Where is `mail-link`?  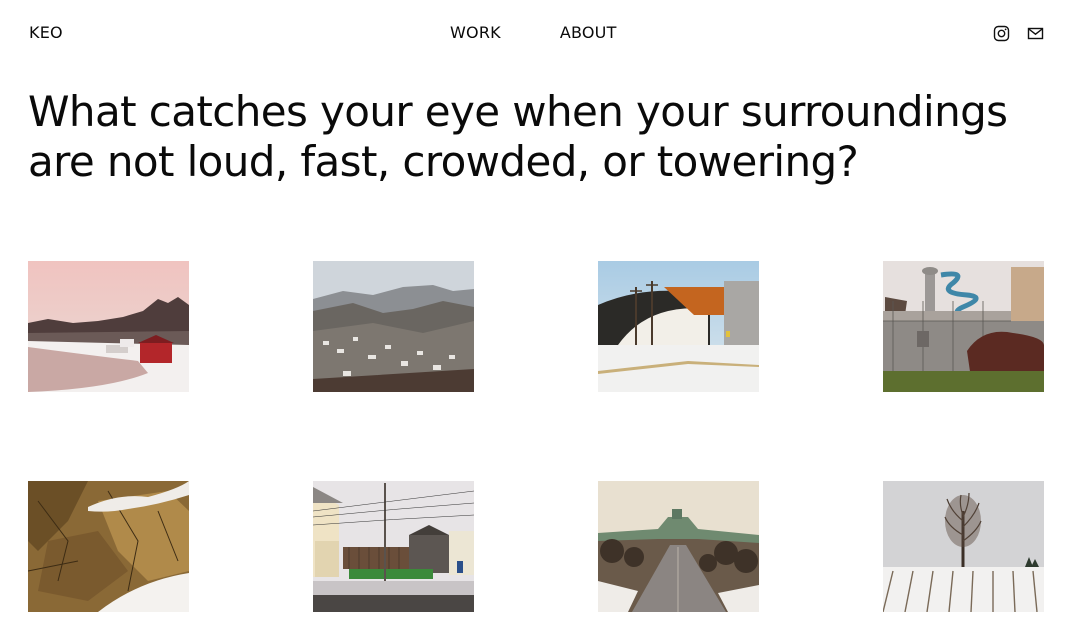
mail-link is located at coordinates (1035, 33).